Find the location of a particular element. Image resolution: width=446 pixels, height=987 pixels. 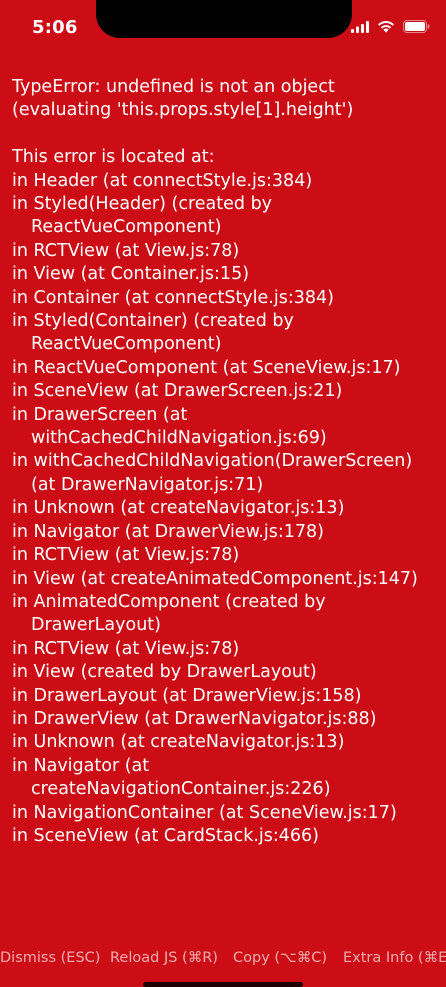

stack-frame: in DrawerView (at DrawerNavigator.js:88) is located at coordinates (194, 718).